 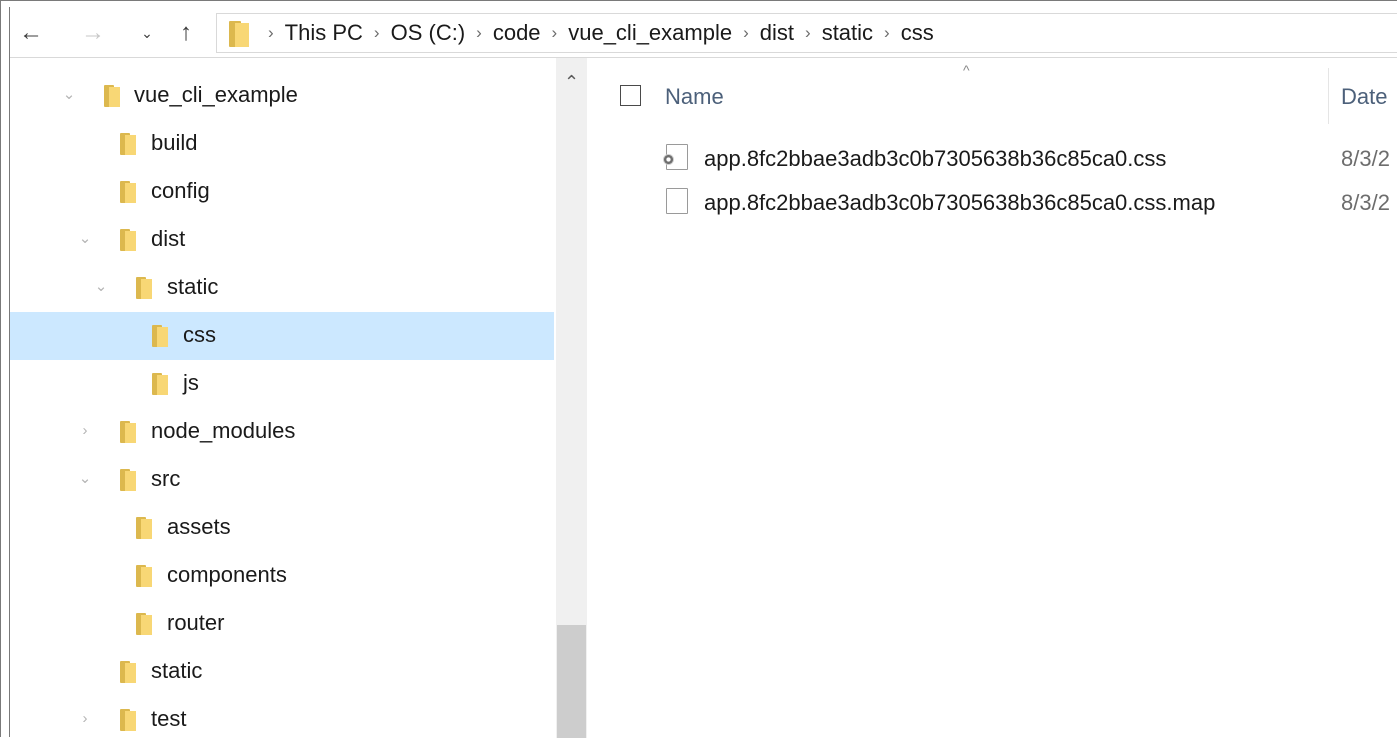 What do you see at coordinates (630, 95) in the screenshot?
I see `select-all-checkbox` at bounding box center [630, 95].